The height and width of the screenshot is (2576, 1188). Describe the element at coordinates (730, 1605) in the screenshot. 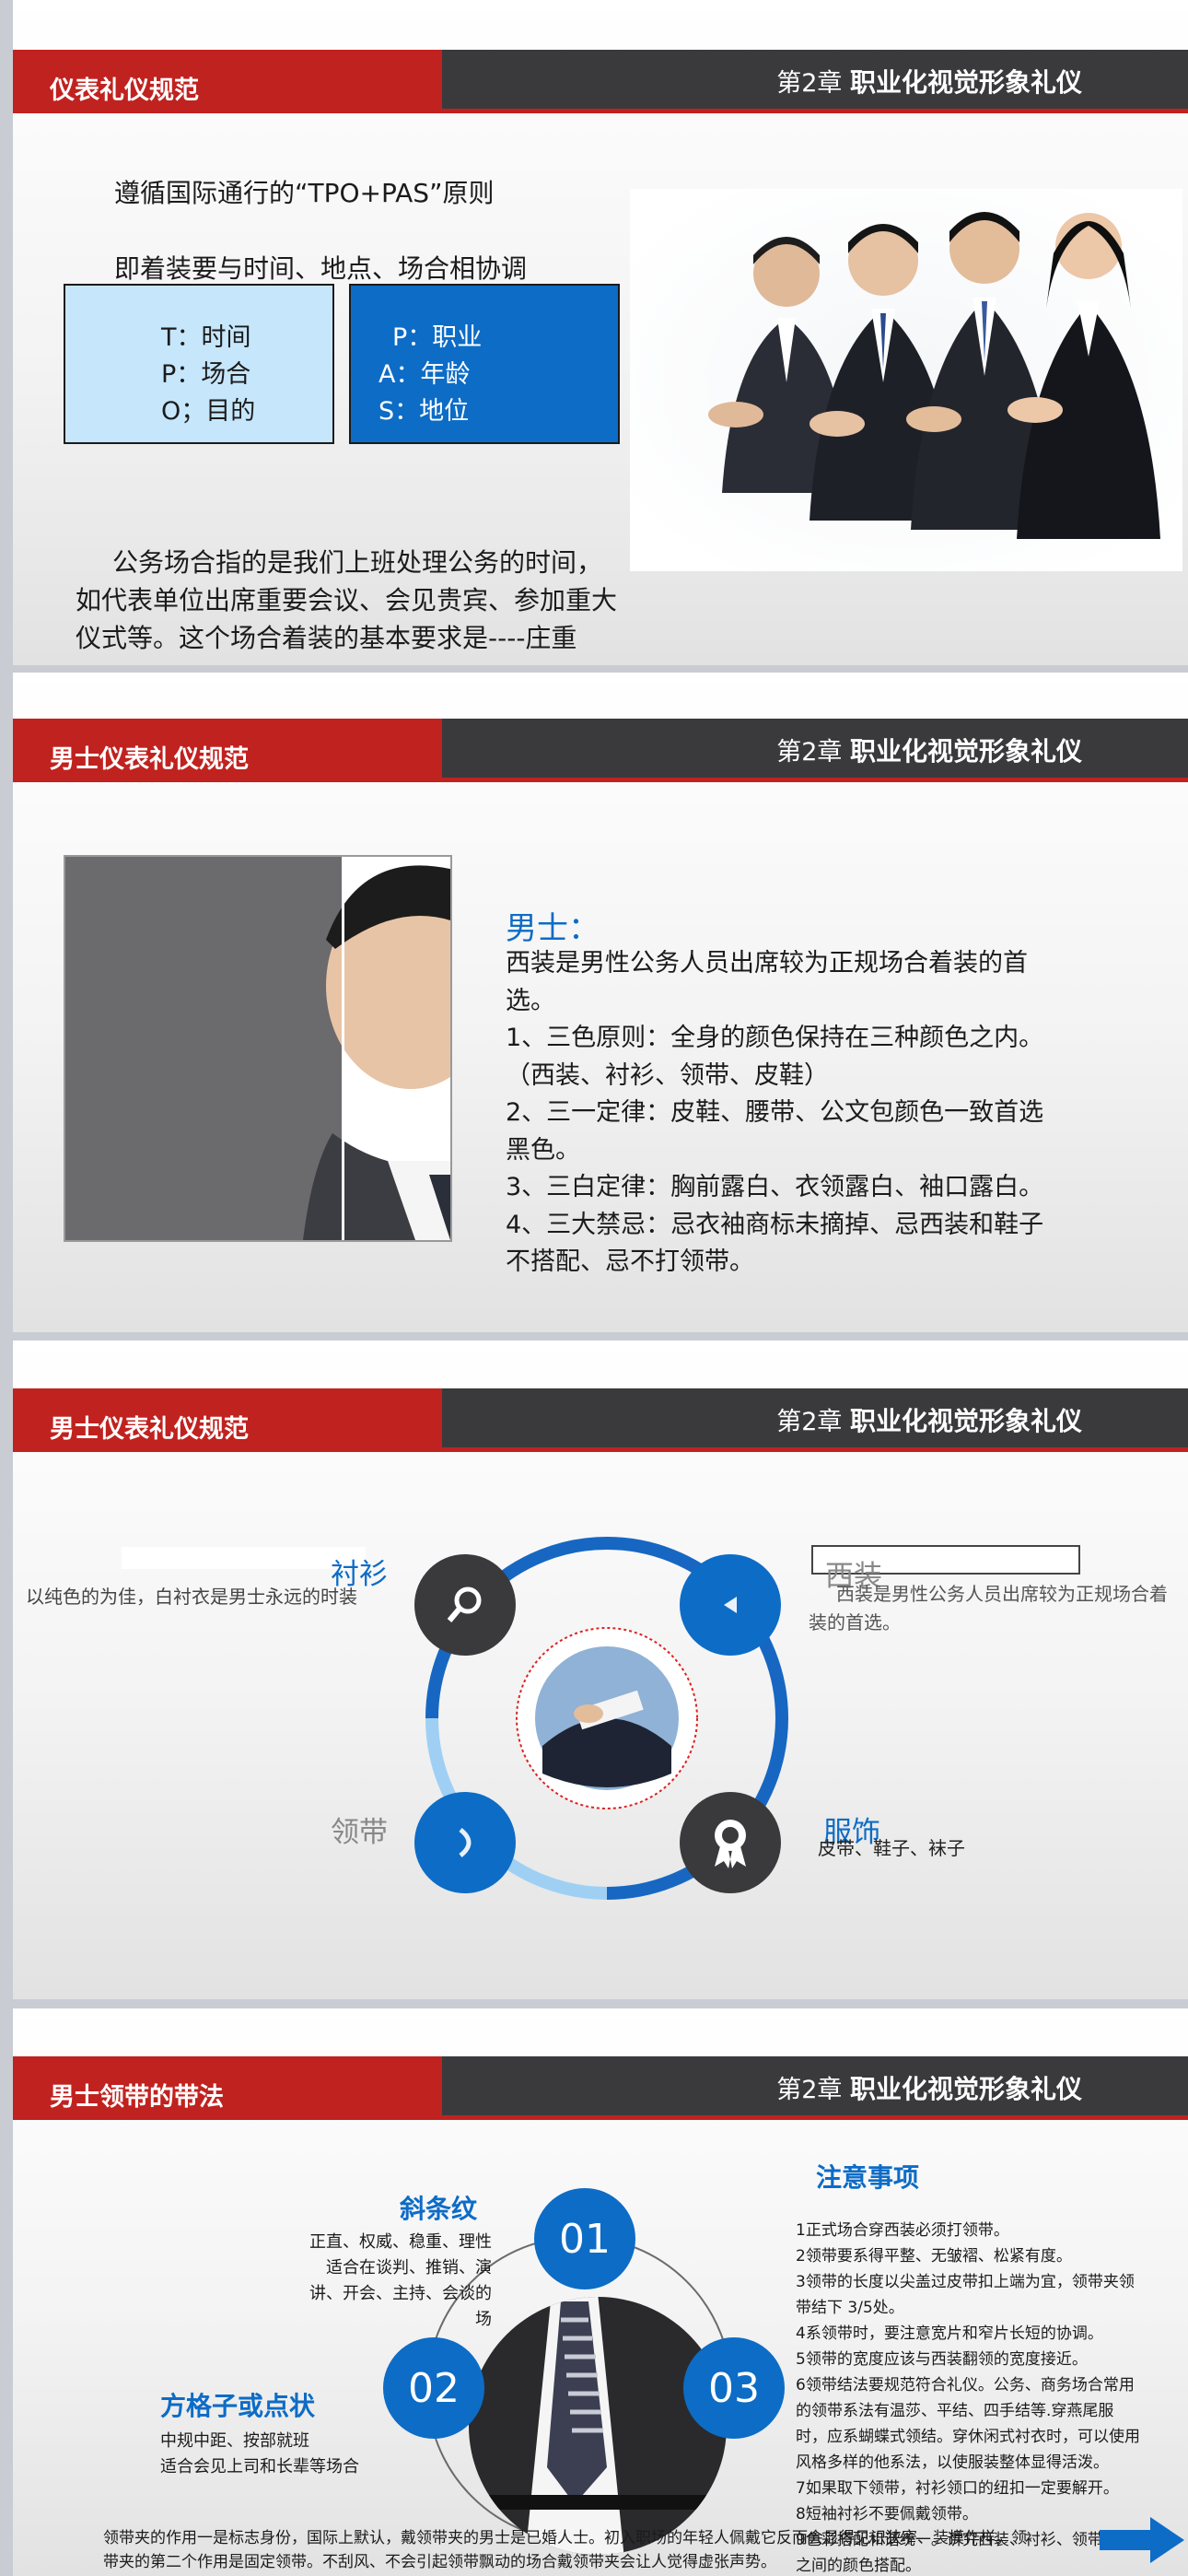

I see `play-icon` at that location.